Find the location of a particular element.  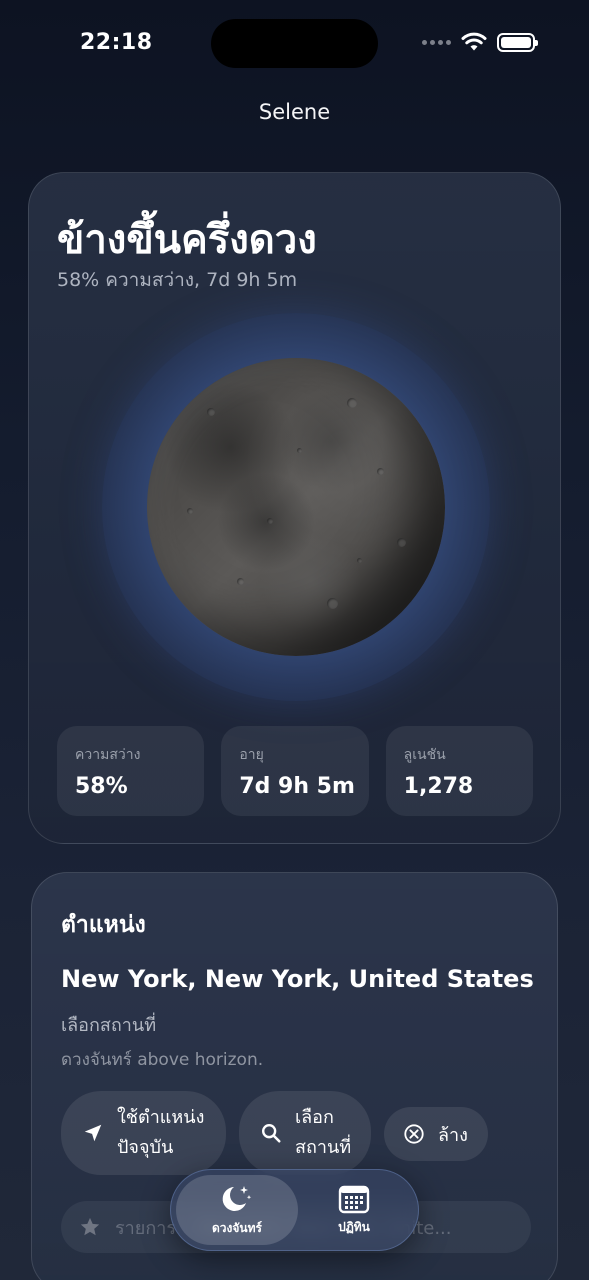

location-header: ตำแหน่ง is located at coordinates (103, 925).